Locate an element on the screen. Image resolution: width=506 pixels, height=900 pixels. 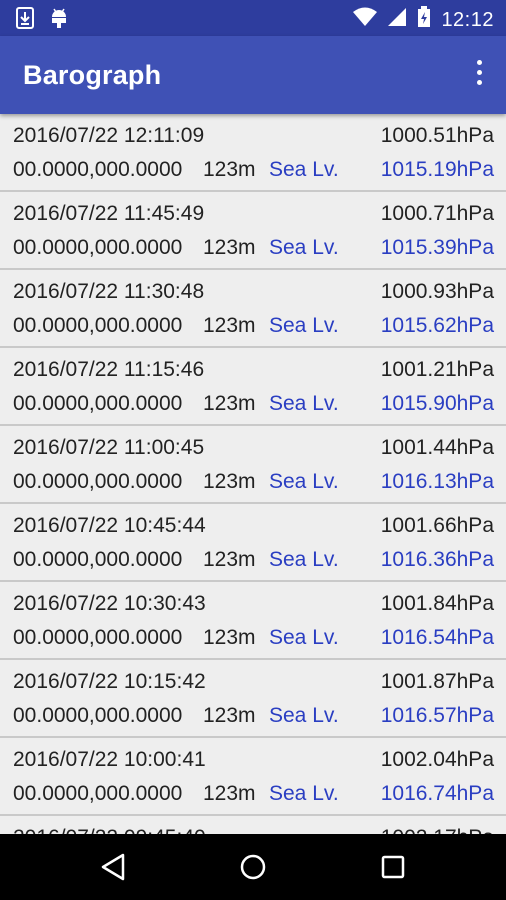
download-icon is located at coordinates (25, 20).